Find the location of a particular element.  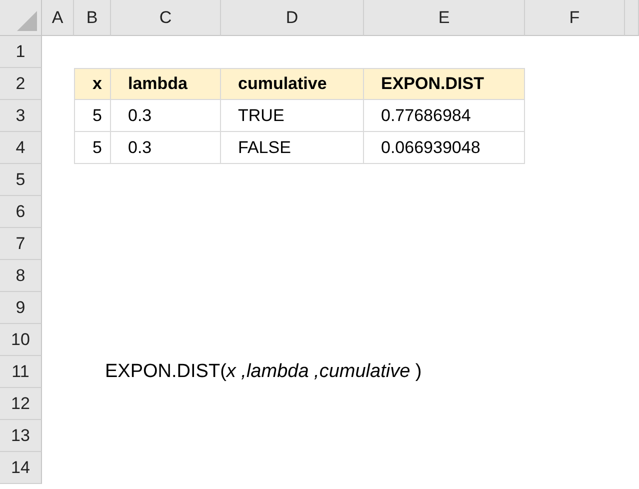

table-cell: FALSE is located at coordinates (292, 148).